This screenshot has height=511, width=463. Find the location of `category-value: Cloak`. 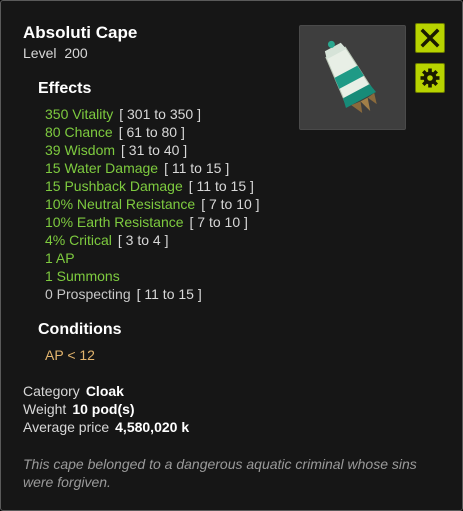

category-value: Cloak is located at coordinates (104, 391).